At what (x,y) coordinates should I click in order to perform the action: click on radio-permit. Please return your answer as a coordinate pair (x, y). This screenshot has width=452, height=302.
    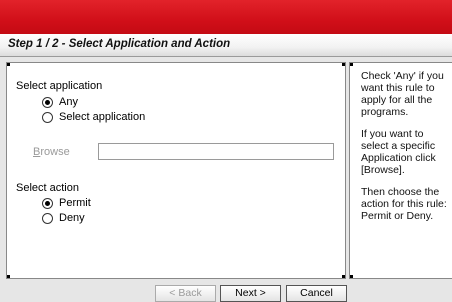
    Looking at the image, I should click on (47, 203).